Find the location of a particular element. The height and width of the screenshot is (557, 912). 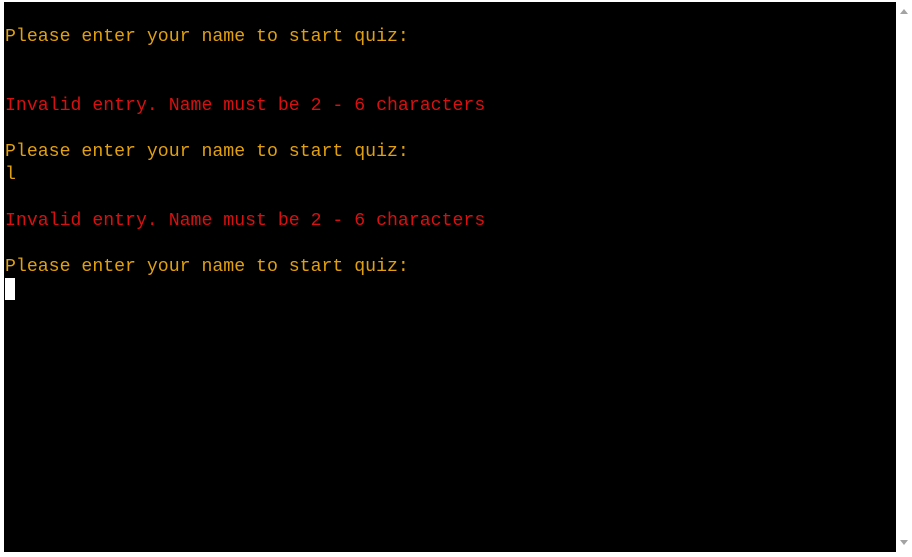

prompt-line-1: Please enter your name to start quiz: is located at coordinates (207, 37).